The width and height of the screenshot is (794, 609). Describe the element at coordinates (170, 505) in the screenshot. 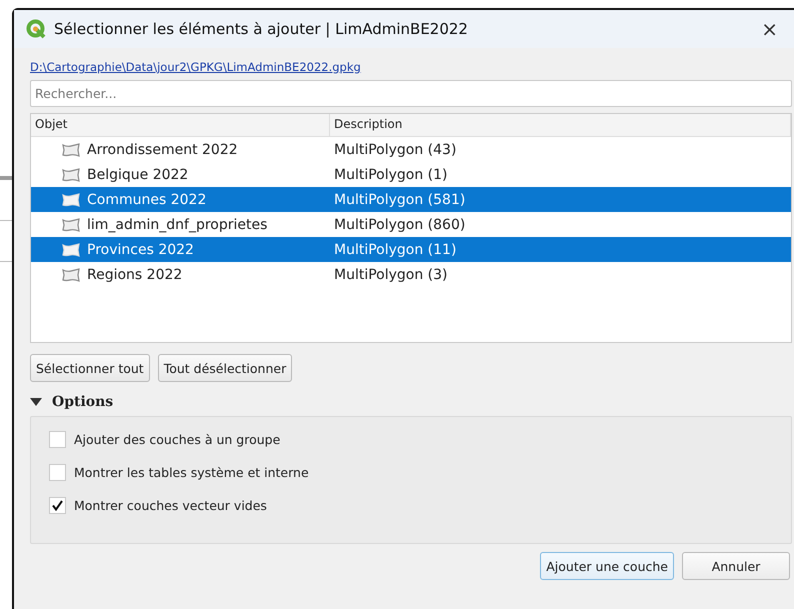

I see `checkbox-label: Montrer couches vecteur vides` at that location.